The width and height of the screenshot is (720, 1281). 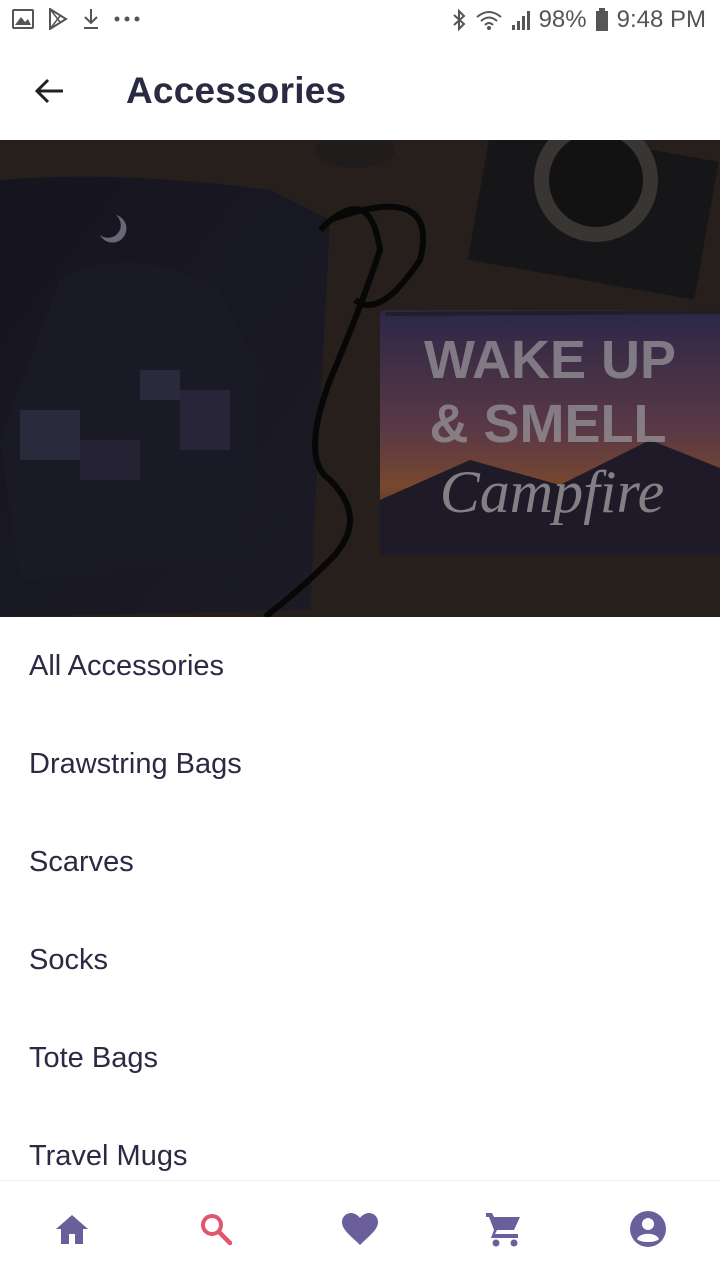 What do you see at coordinates (521, 20) in the screenshot?
I see `signal-icon` at bounding box center [521, 20].